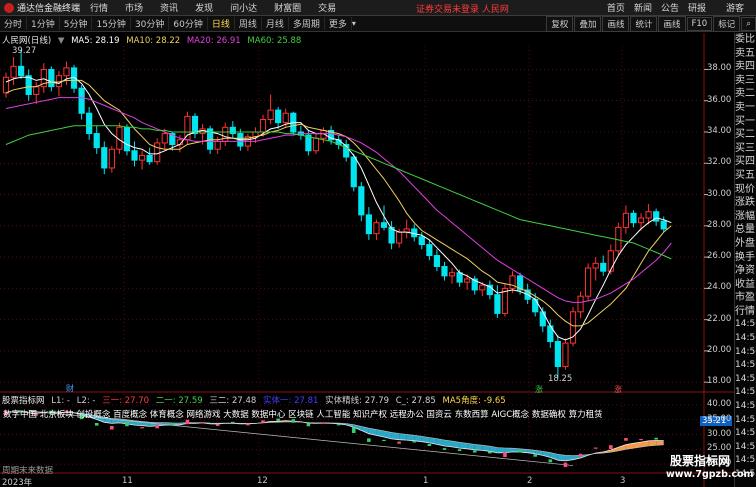 The image size is (756, 487). What do you see at coordinates (357, 401) in the screenshot?
I see `ind-shiti-jingxian: 实体精线: 27.79` at bounding box center [357, 401].